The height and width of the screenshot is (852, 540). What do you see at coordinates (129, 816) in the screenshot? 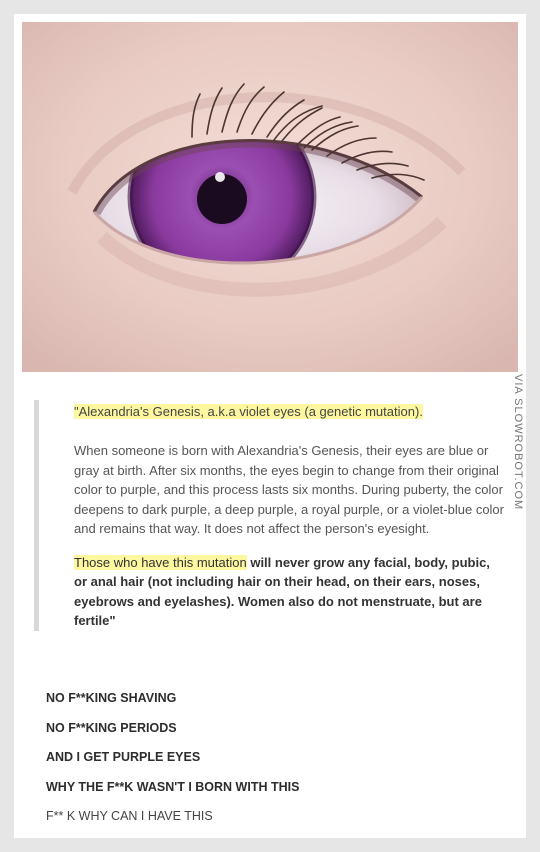
I see `comment-line: F** K WHY CAN I HAVE THIS` at bounding box center [129, 816].